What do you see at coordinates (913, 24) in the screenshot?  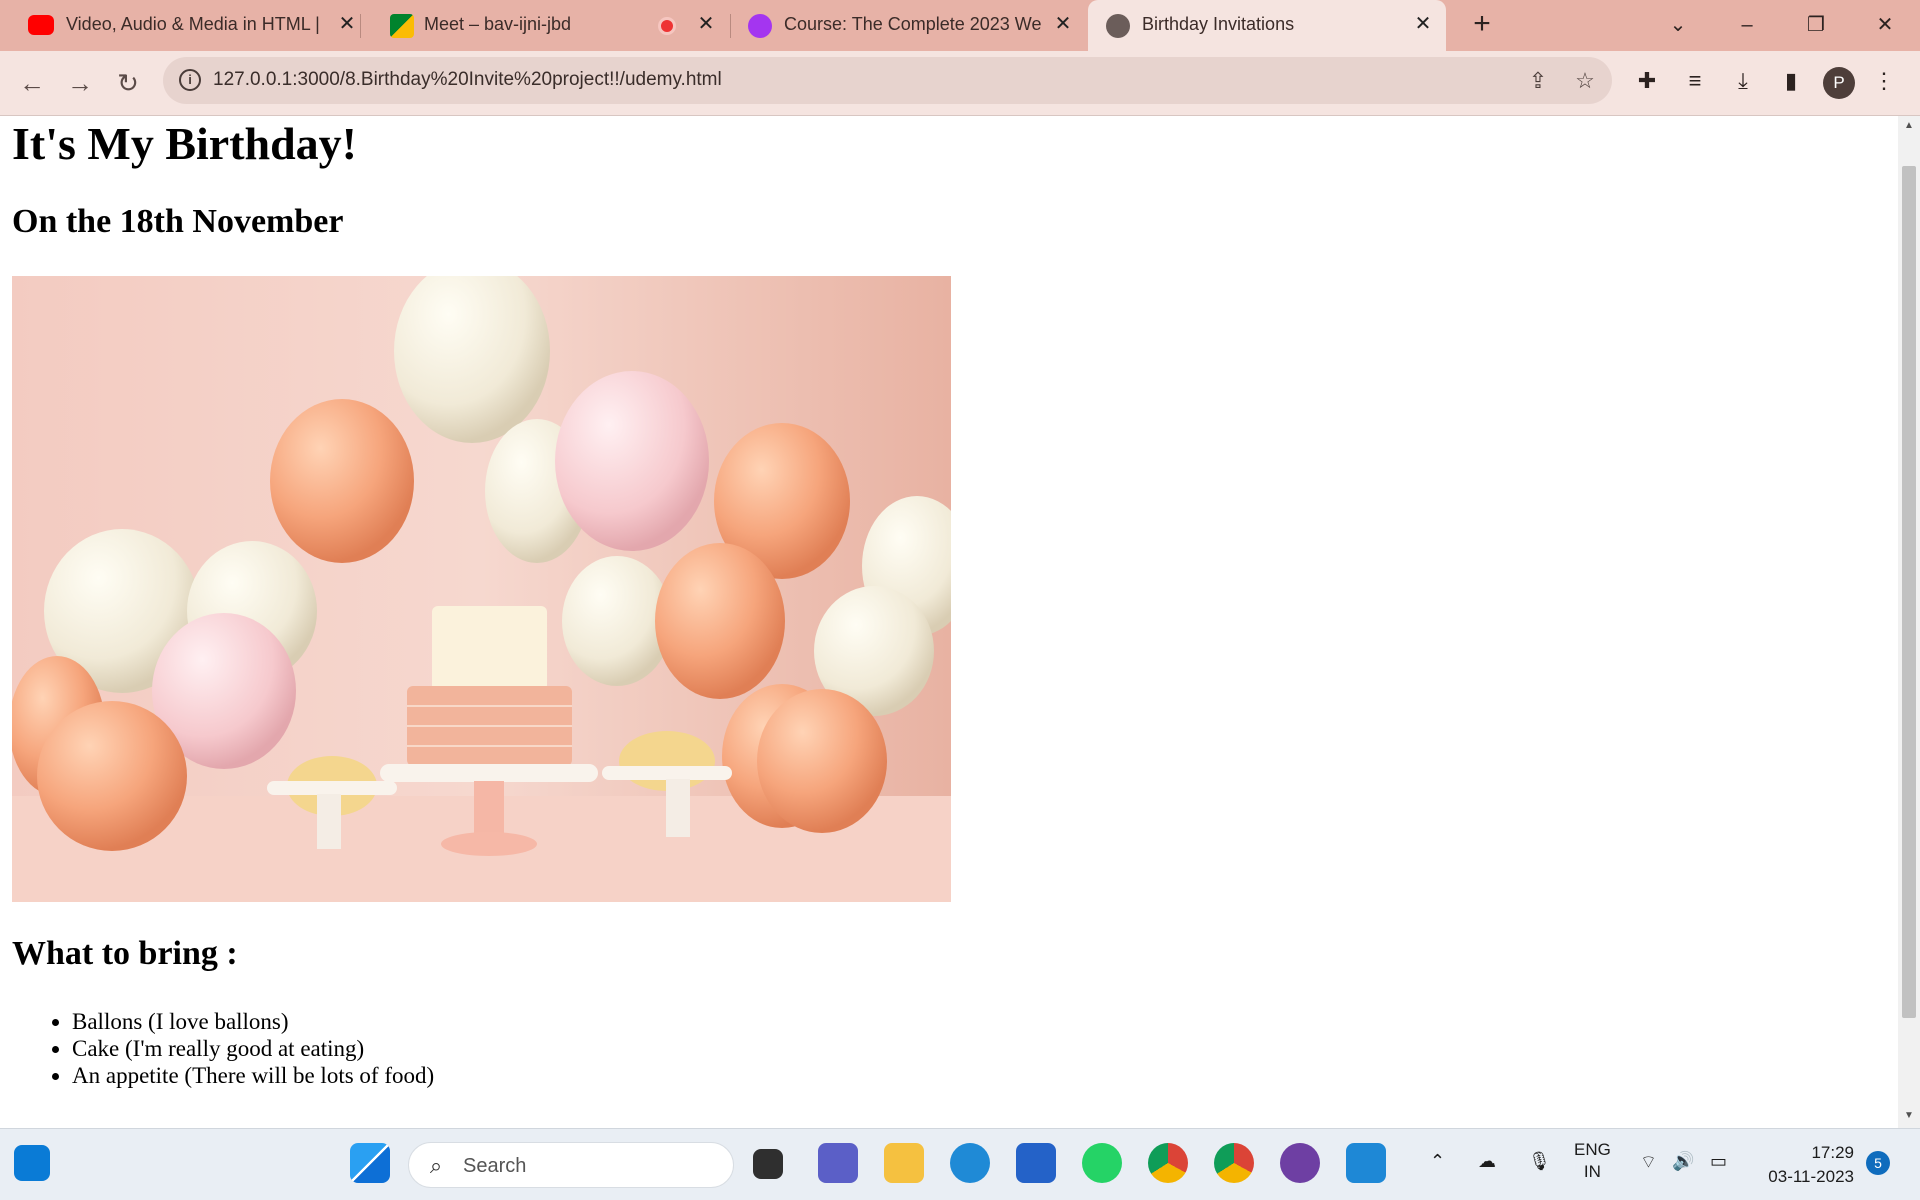 I see `tab-title: Course: The Complete 2023 Wel` at bounding box center [913, 24].